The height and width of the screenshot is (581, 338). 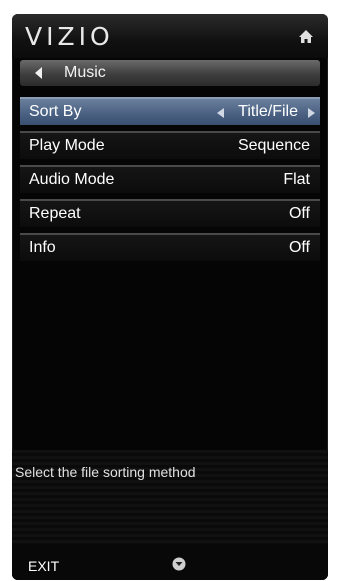 I want to click on menu-item-label: Repeat, so click(x=55, y=213).